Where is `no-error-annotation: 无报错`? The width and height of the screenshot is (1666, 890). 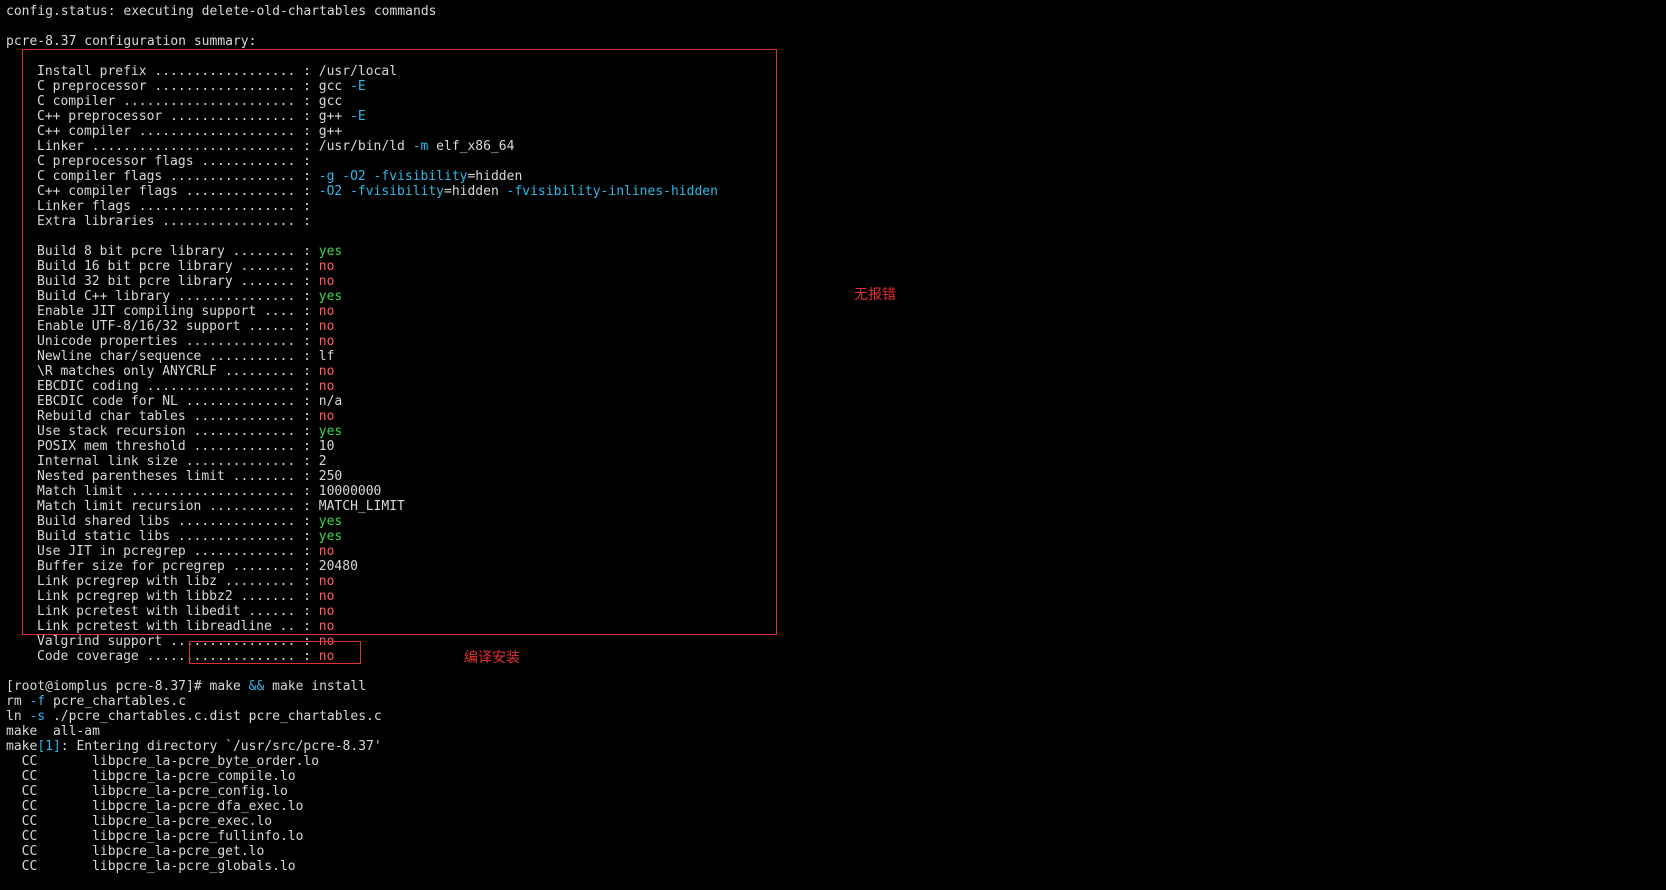
no-error-annotation: 无报错 is located at coordinates (875, 295).